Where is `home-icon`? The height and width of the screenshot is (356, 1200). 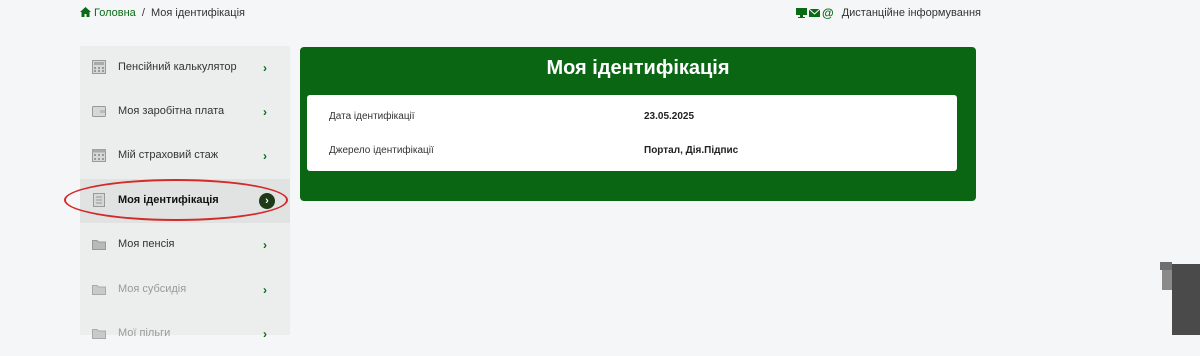
home-icon is located at coordinates (85, 12).